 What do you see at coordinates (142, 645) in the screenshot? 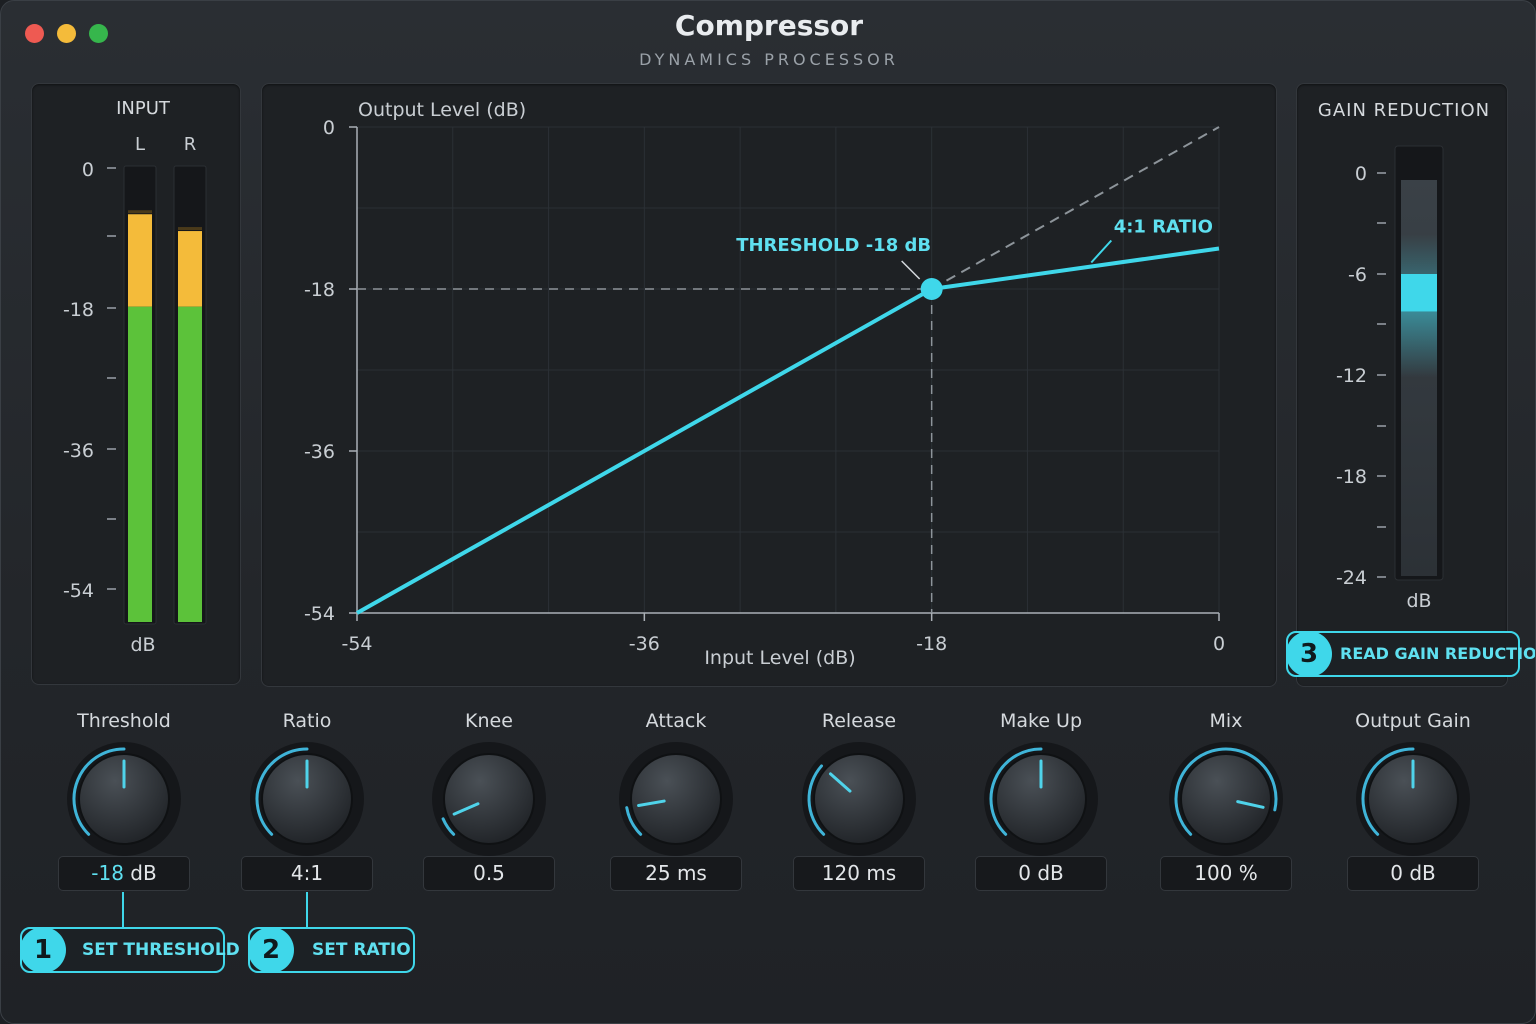
I see `meter-unit: dB` at bounding box center [142, 645].